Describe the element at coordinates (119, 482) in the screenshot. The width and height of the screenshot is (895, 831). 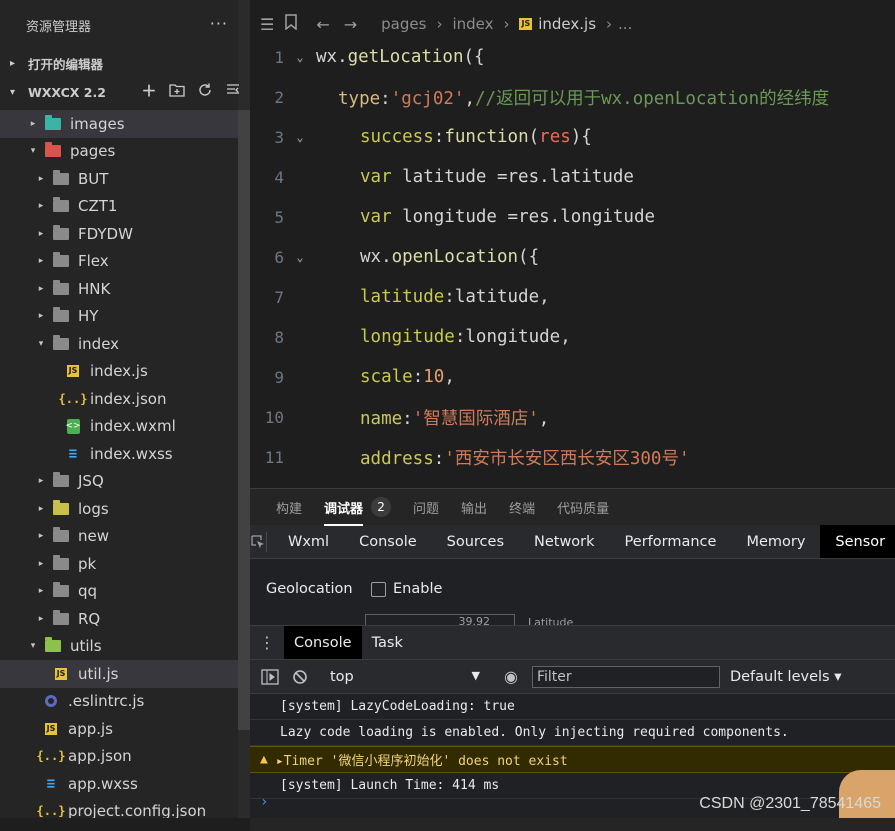
I see `tree-folder: ▸ JSQ` at that location.